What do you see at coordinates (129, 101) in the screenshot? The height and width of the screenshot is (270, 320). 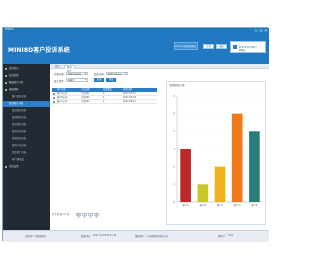 I see `cell: 2017-08-21` at bounding box center [129, 101].